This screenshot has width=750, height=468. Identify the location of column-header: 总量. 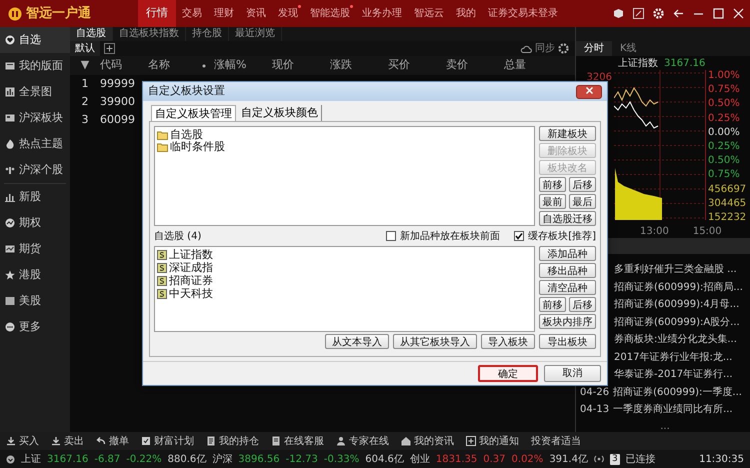
(533, 65).